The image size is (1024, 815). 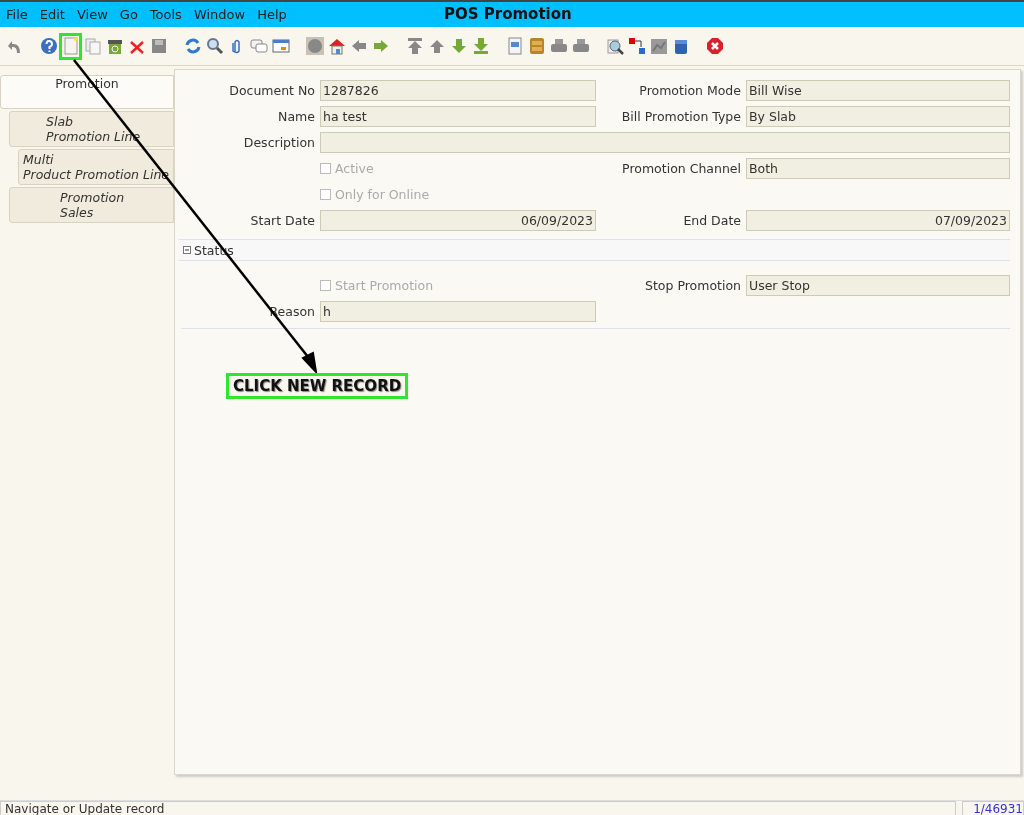 I want to click on tab: Promotion Sales, so click(x=91, y=205).